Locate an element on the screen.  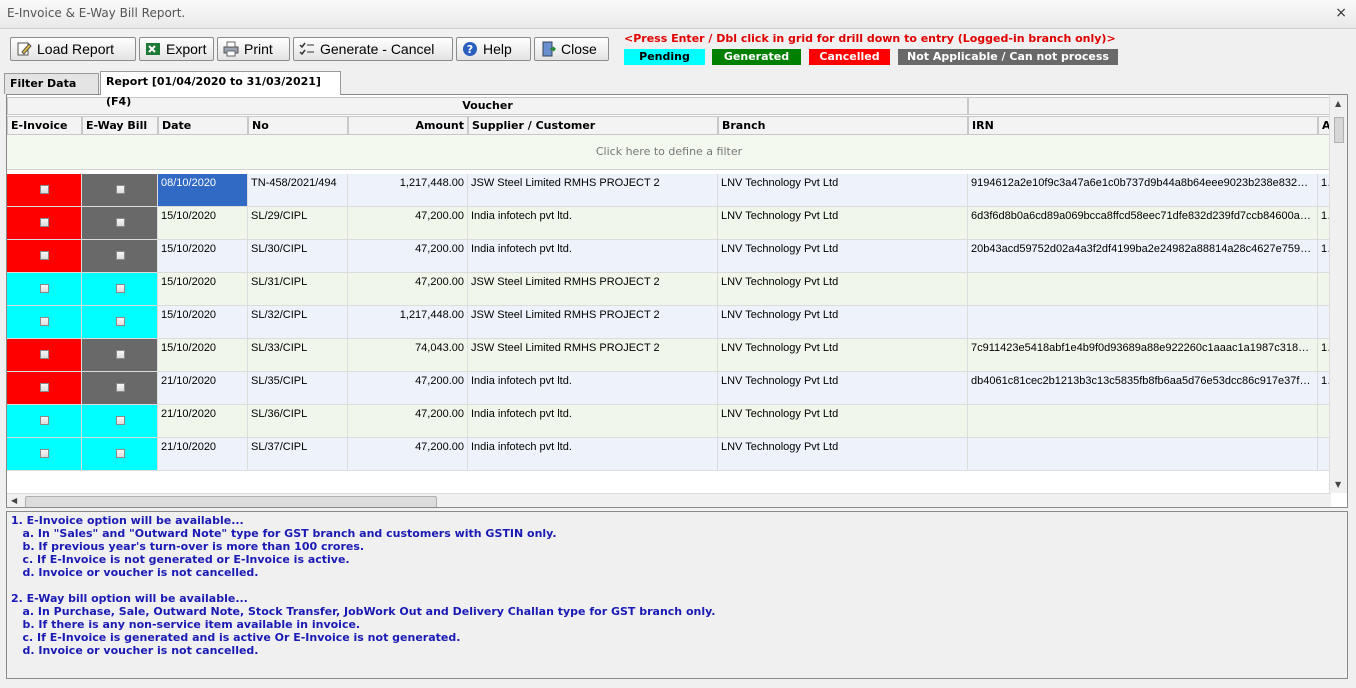
col-header-irn: IRN is located at coordinates (1143, 125).